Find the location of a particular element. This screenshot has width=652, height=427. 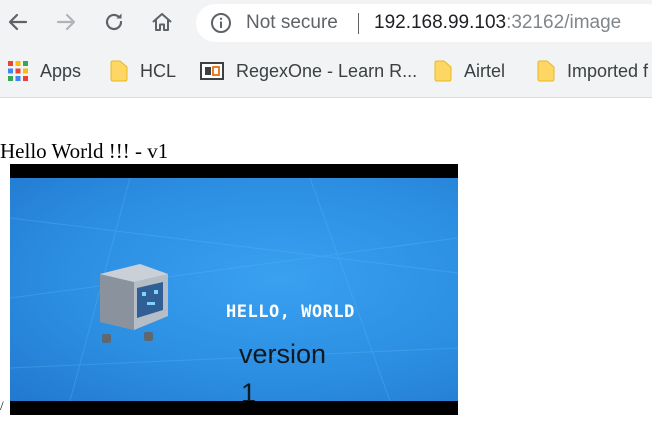

url-host: 192.168.99.103 is located at coordinates (440, 22).